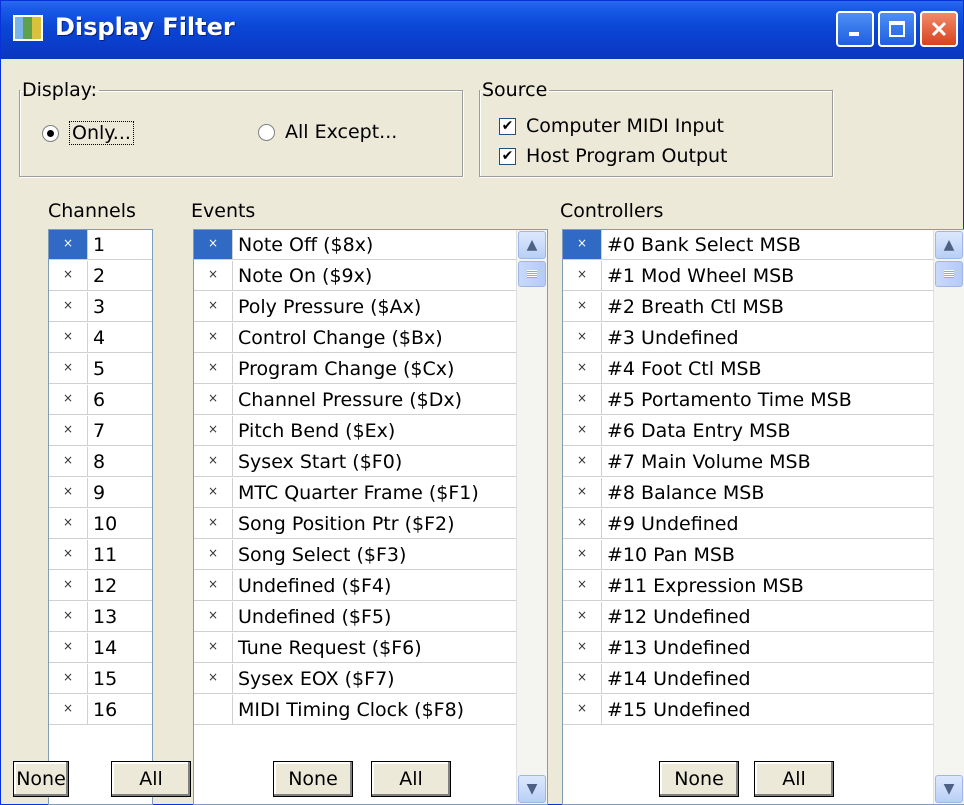 The width and height of the screenshot is (964, 805). I want to click on events-scrollbar: ▲ ▼, so click(531, 517).